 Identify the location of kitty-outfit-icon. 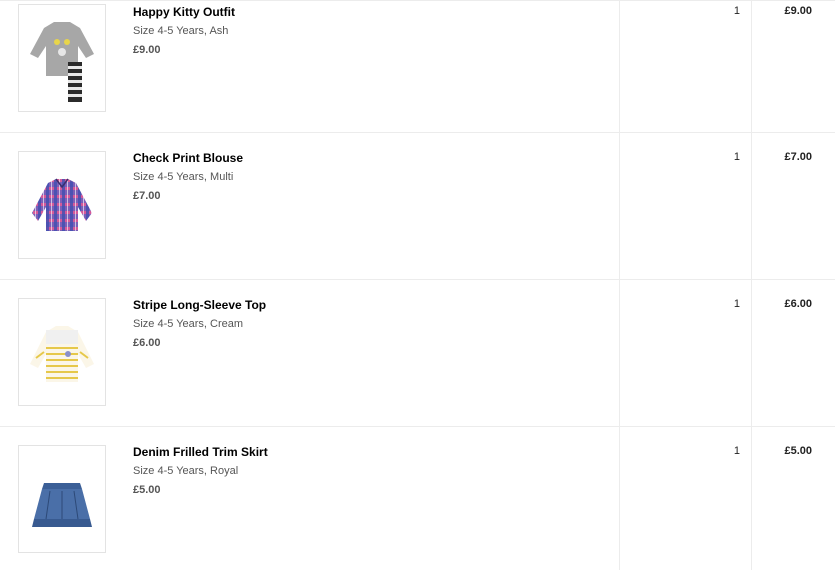
(62, 62).